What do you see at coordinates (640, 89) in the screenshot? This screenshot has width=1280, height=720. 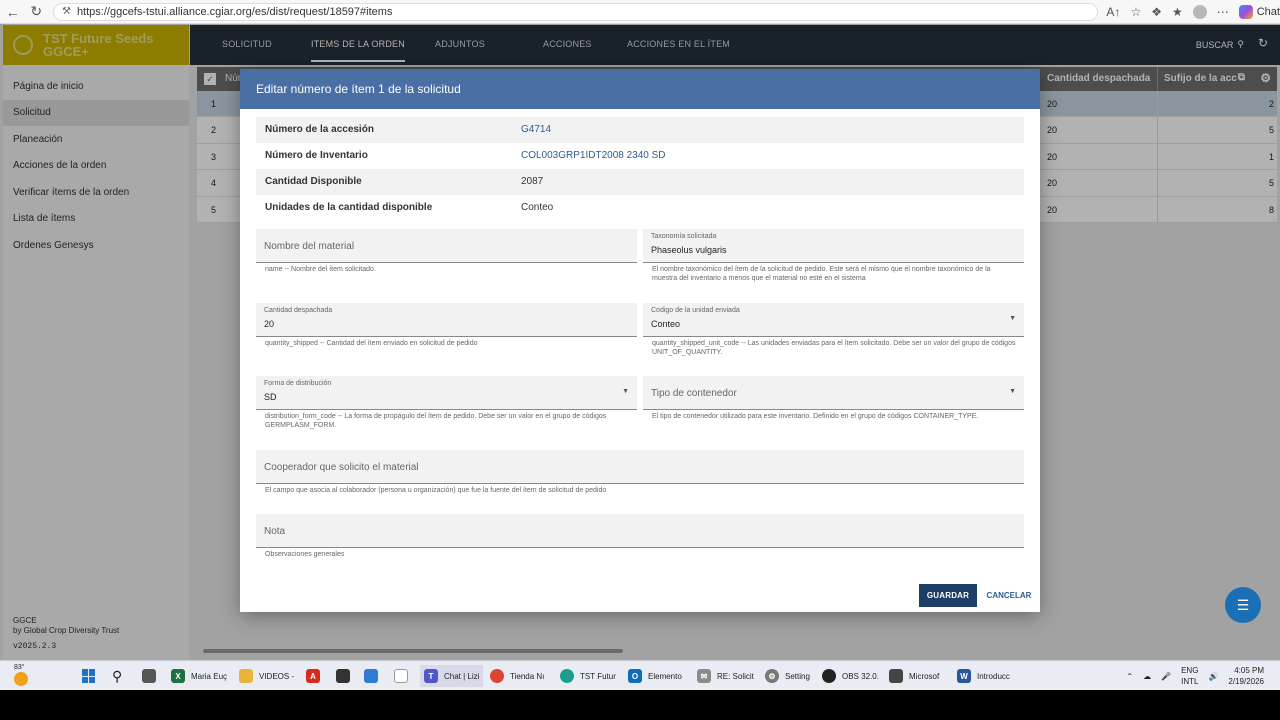 I see `dialog-title: Editar número de ítem 1 de la solicitud` at bounding box center [640, 89].